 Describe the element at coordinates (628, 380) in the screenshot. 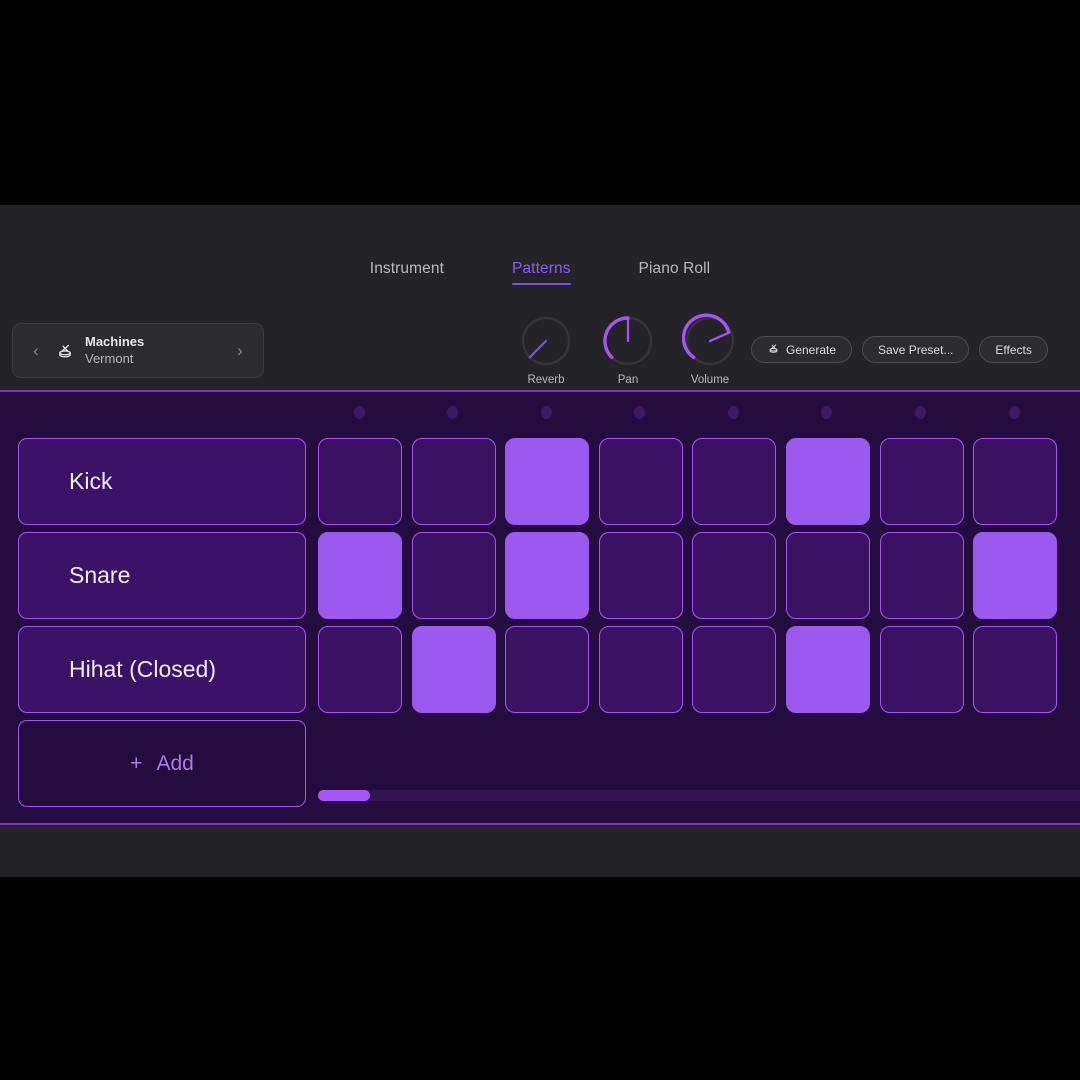

I see `knob-label-pan: Pan` at that location.